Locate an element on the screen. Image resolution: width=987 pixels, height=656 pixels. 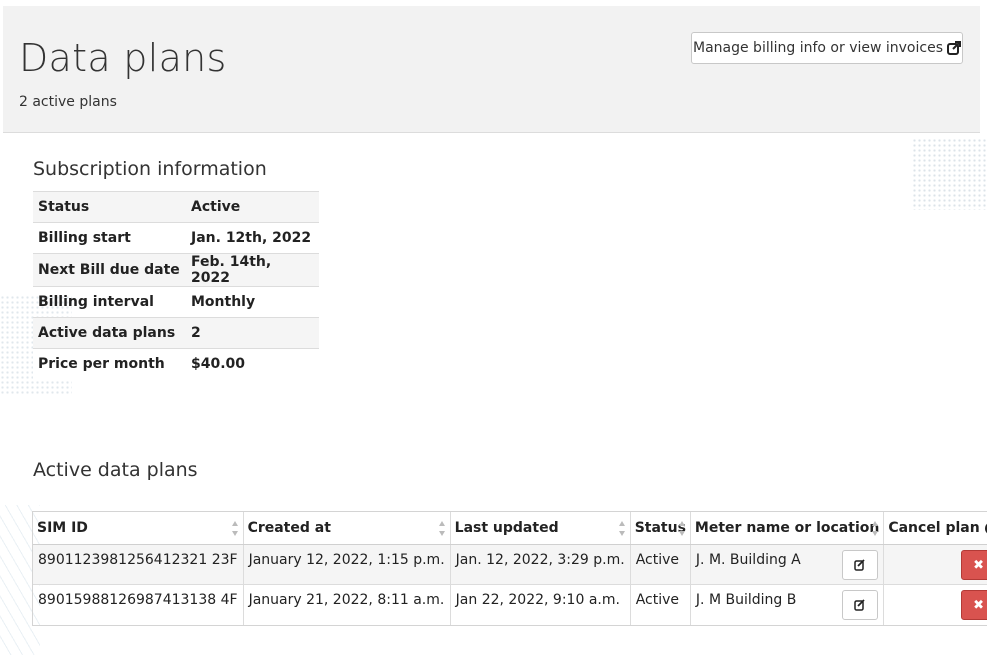
meter-cell: J. M Building B is located at coordinates (787, 604).